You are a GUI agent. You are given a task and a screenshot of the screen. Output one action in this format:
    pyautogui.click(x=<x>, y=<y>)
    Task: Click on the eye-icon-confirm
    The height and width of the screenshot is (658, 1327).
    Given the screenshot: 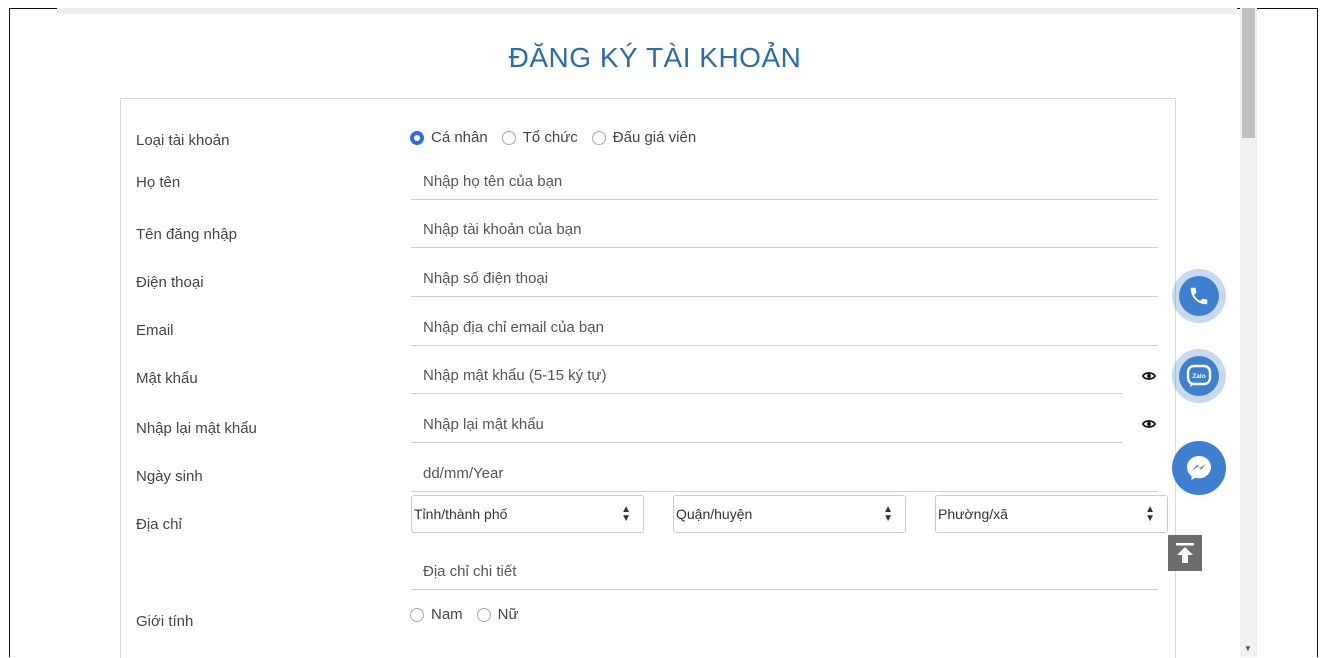 What is the action you would take?
    pyautogui.click(x=1149, y=424)
    